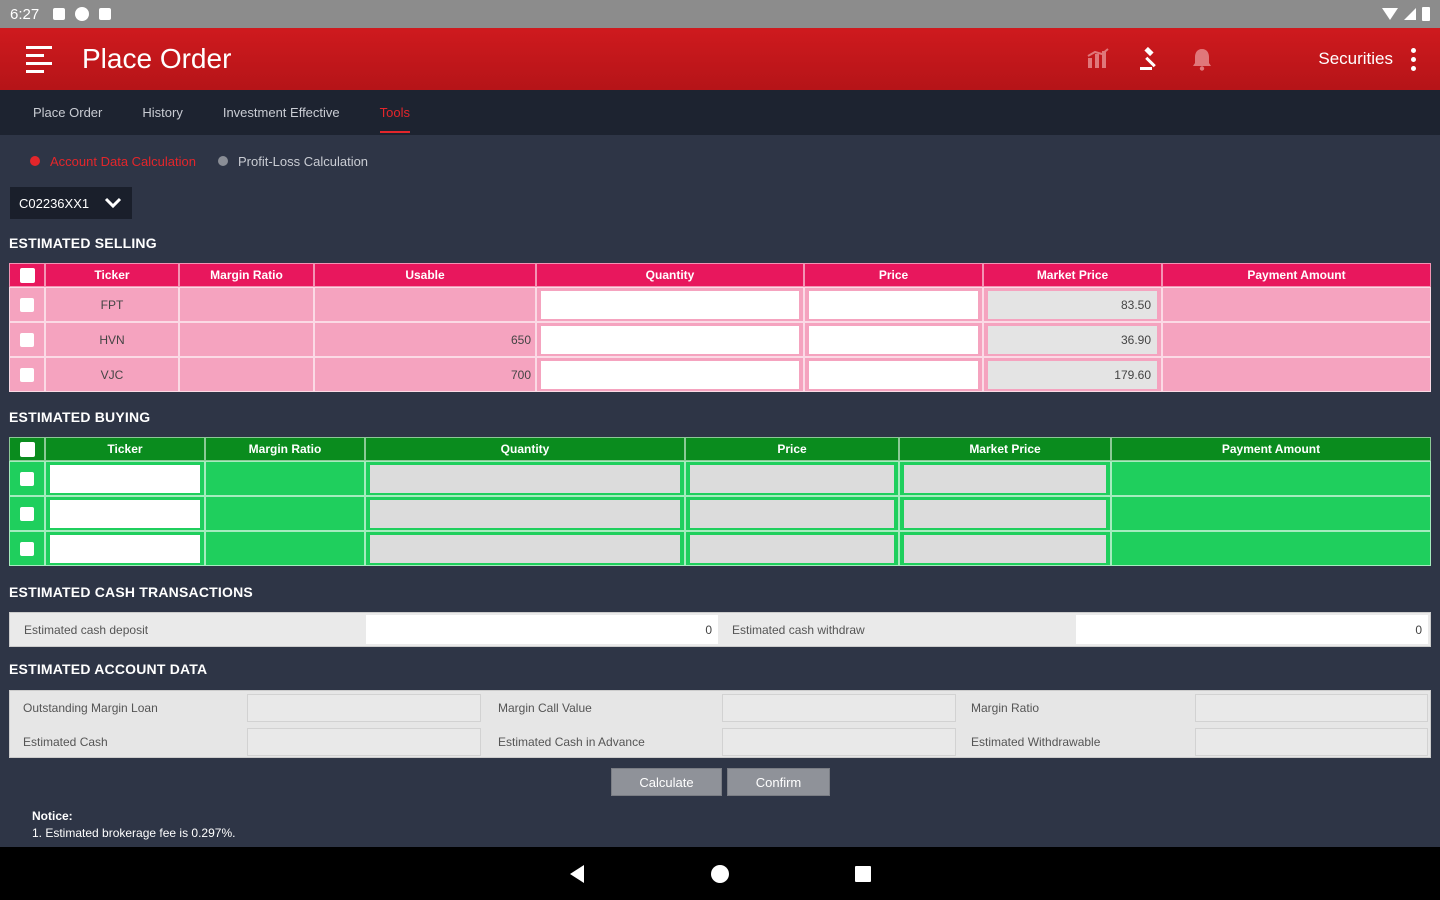 This screenshot has width=1440, height=900. Describe the element at coordinates (1252, 629) in the screenshot. I see `cash-withdraw-input: 0` at that location.